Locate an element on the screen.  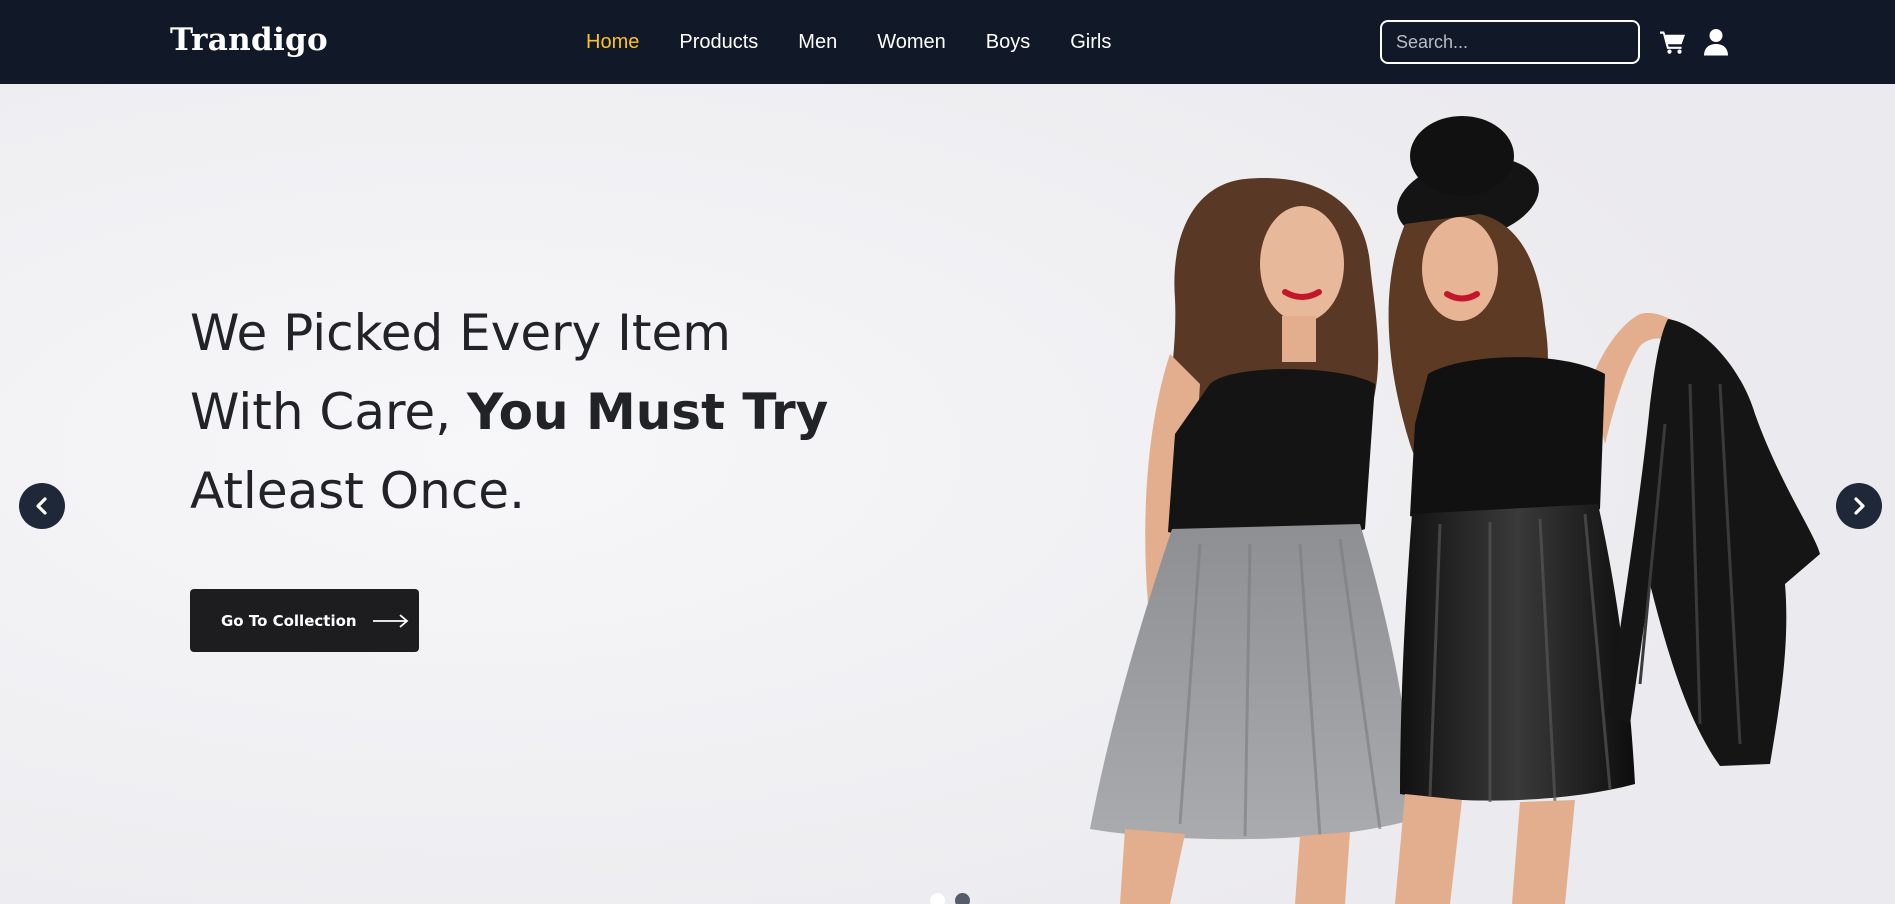
chevron-left-icon is located at coordinates (41, 506).